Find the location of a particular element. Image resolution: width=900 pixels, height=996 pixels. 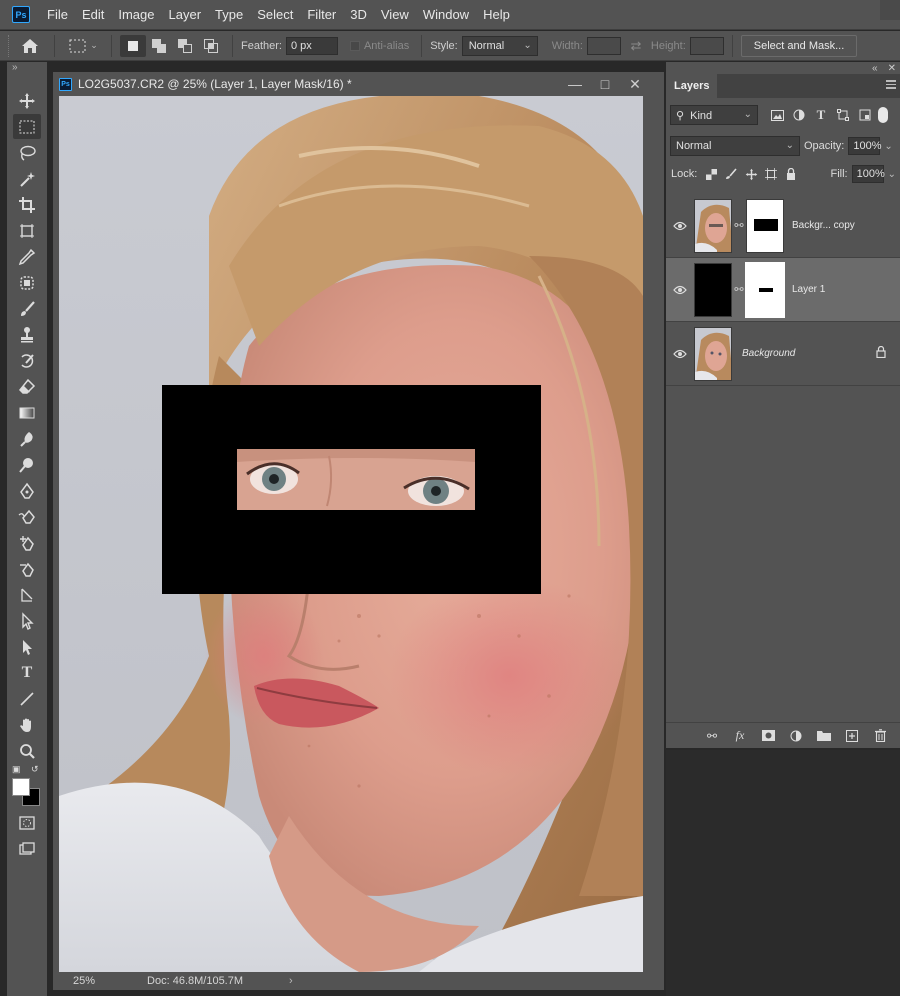

minimize-icon: — is located at coordinates (575, 84).